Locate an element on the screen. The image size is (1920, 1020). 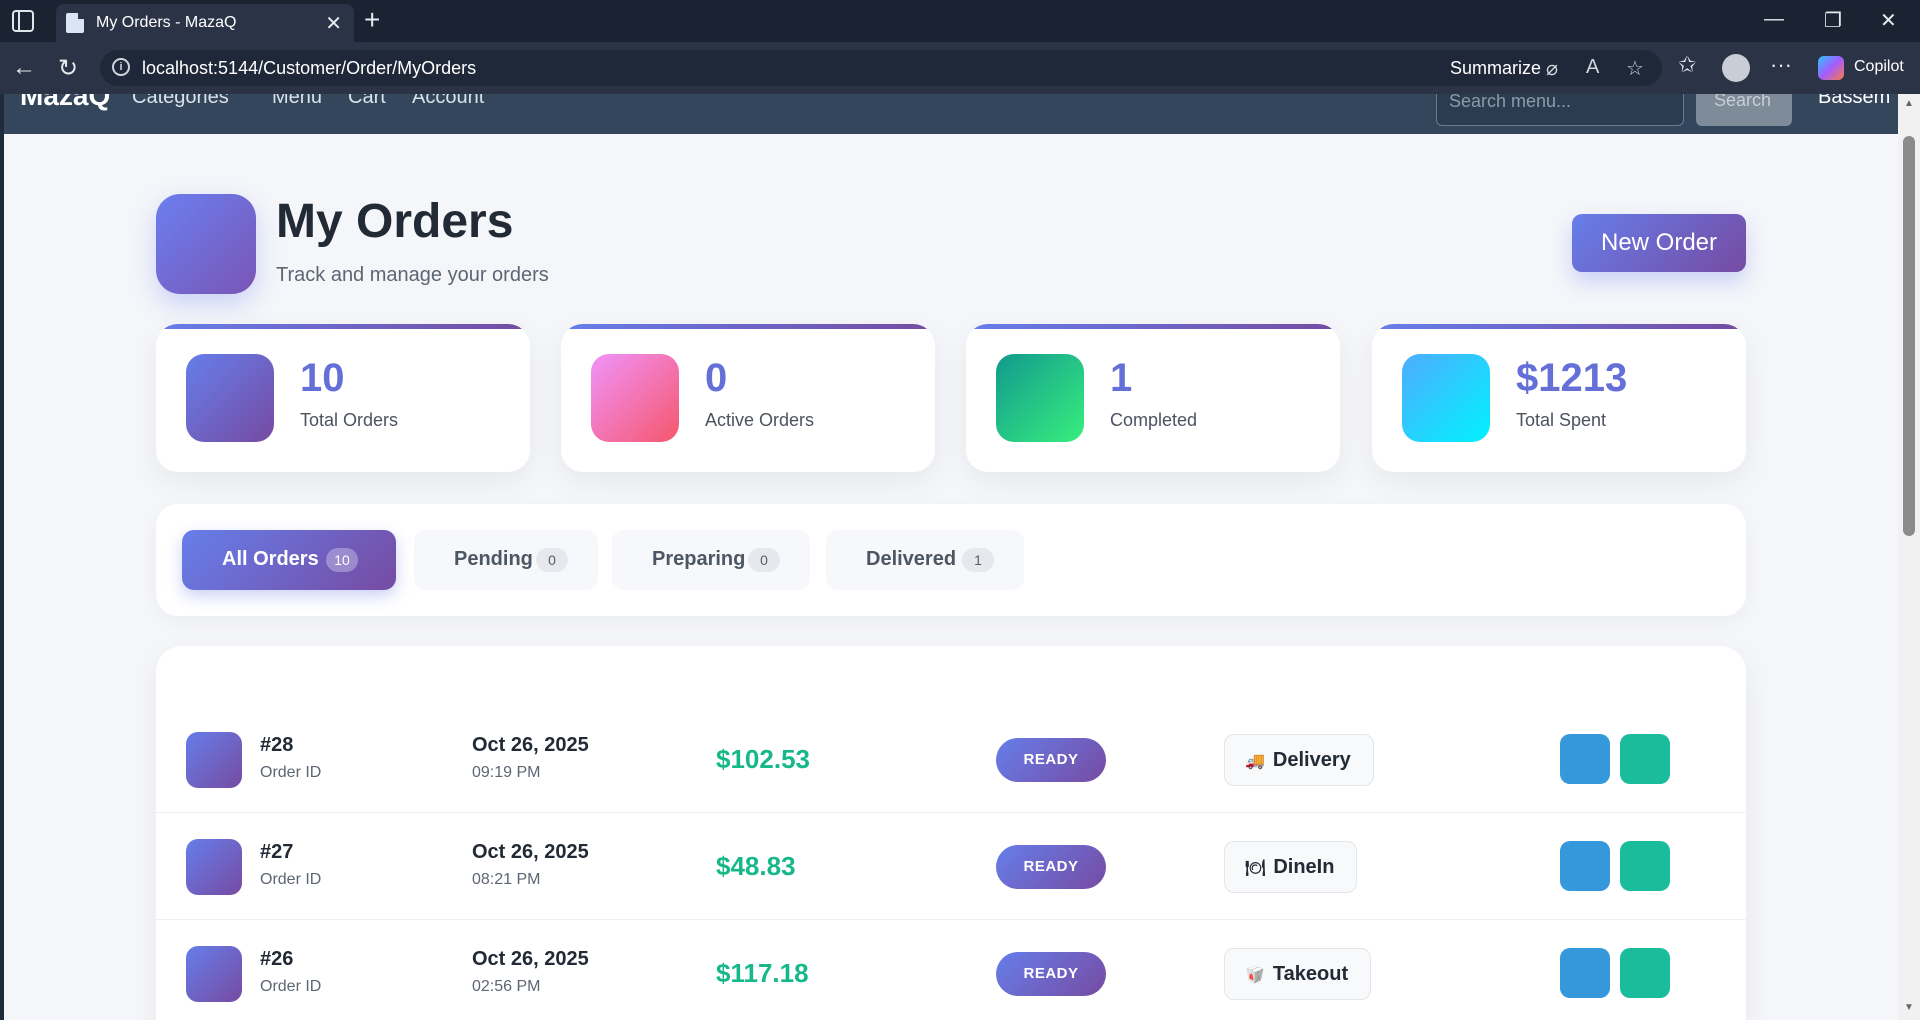
order-id: #27 is located at coordinates (277, 852).